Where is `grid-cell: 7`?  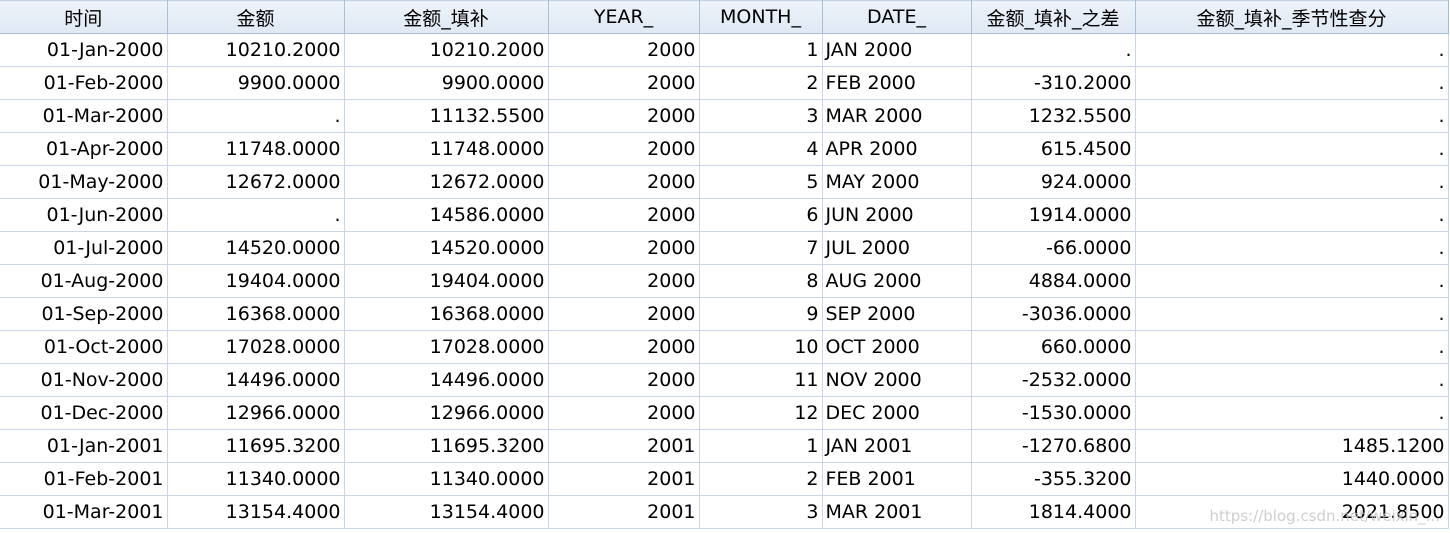
grid-cell: 7 is located at coordinates (761, 248).